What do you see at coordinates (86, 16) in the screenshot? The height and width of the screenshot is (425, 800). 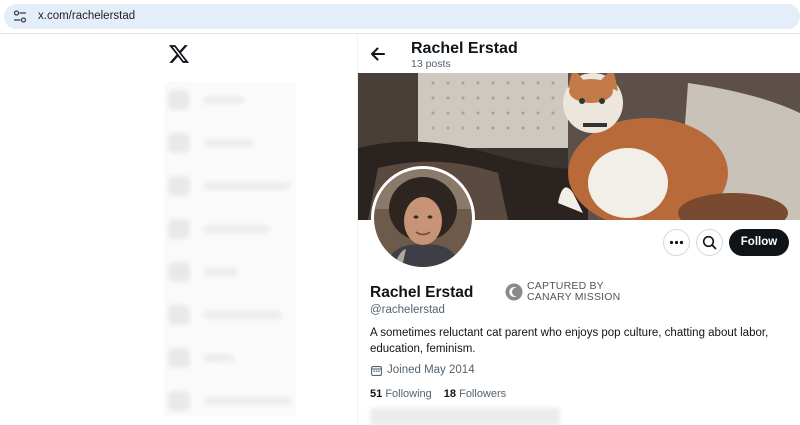 I see `url-text: x.com/rachelerstad` at bounding box center [86, 16].